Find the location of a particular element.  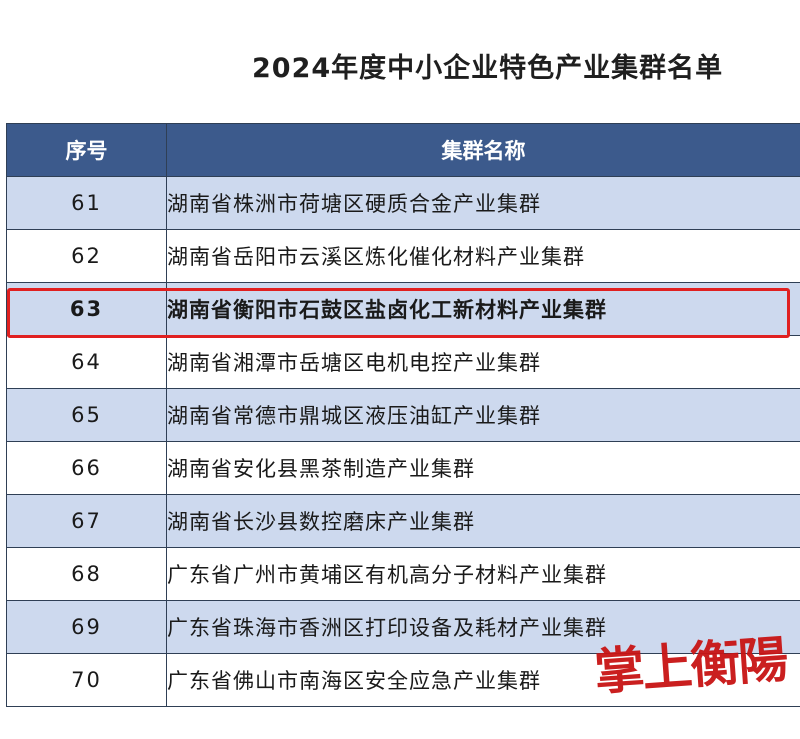

row-number: 65 is located at coordinates (86, 415).